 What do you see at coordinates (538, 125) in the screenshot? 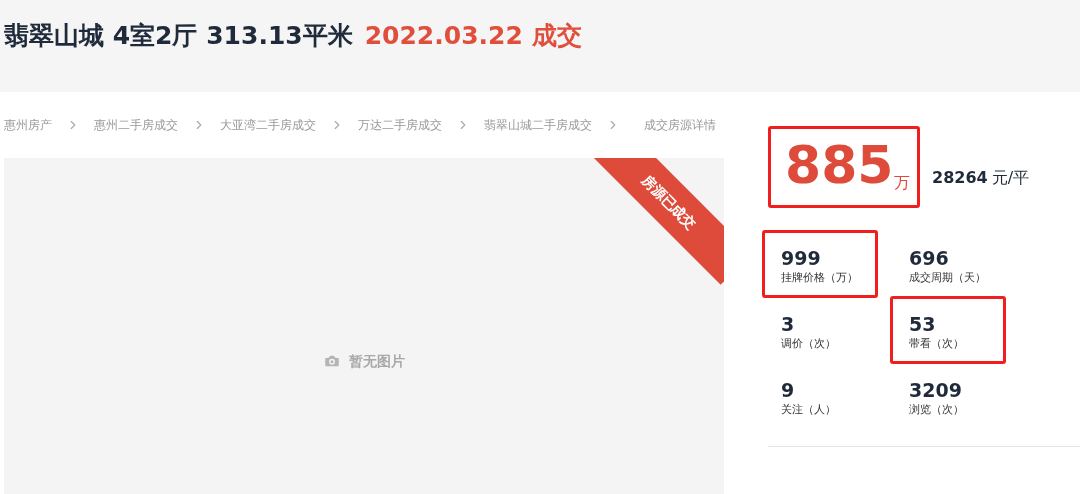
I see `breadcrumb-link: 翡翠山城二手房成交` at bounding box center [538, 125].